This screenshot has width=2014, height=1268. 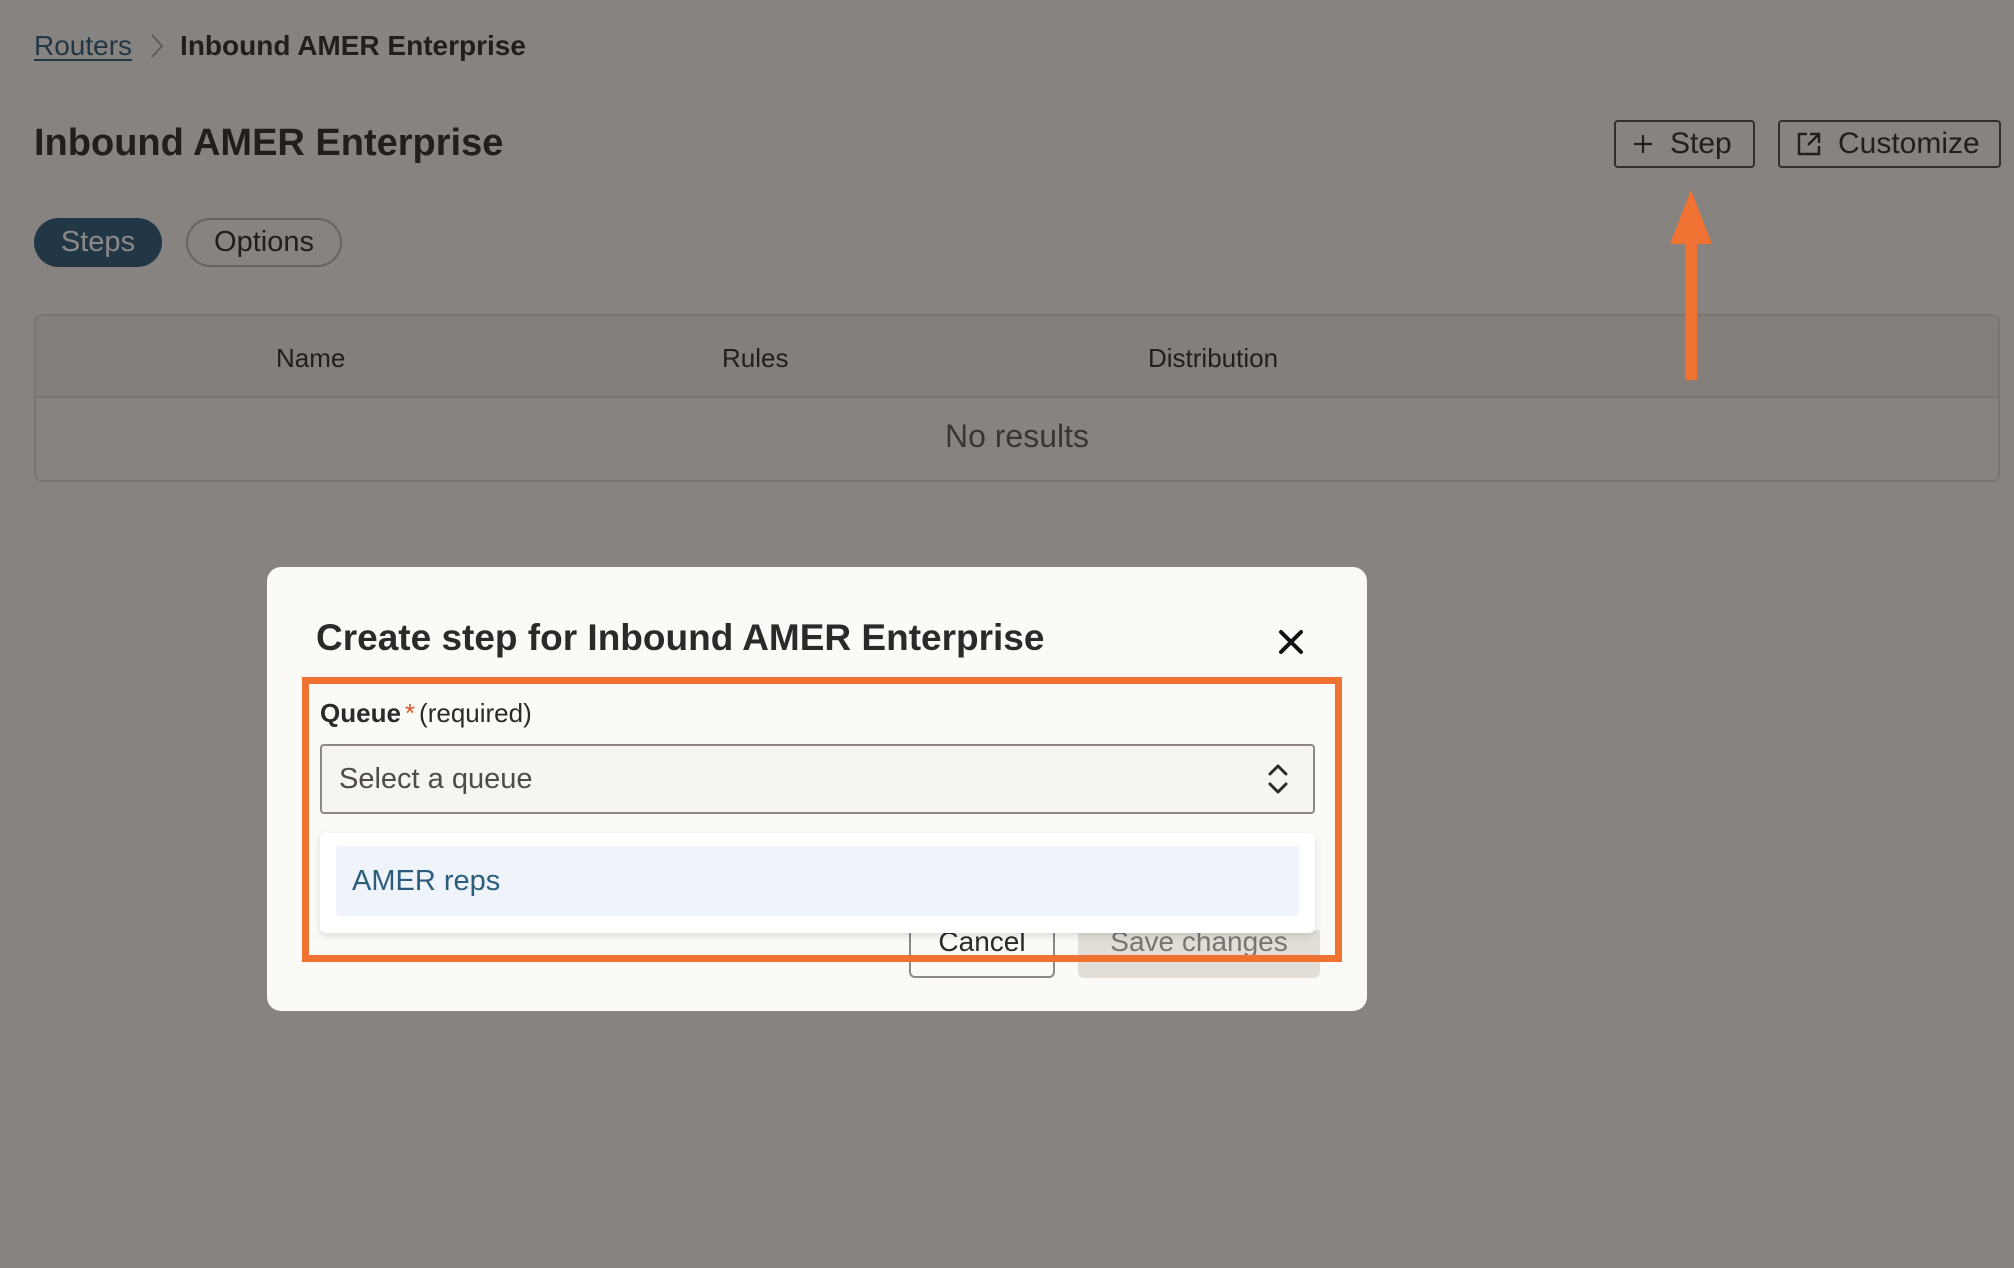 I want to click on modal-title: Create step for Inbound AMER Enterprise, so click(x=680, y=637).